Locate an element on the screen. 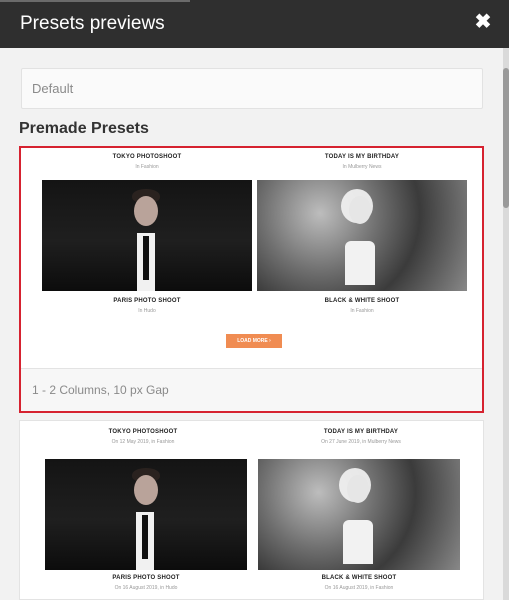 The height and width of the screenshot is (600, 509). preview-item-subtitle: On 27 June 2019, in Mulberry News is located at coordinates (361, 442).